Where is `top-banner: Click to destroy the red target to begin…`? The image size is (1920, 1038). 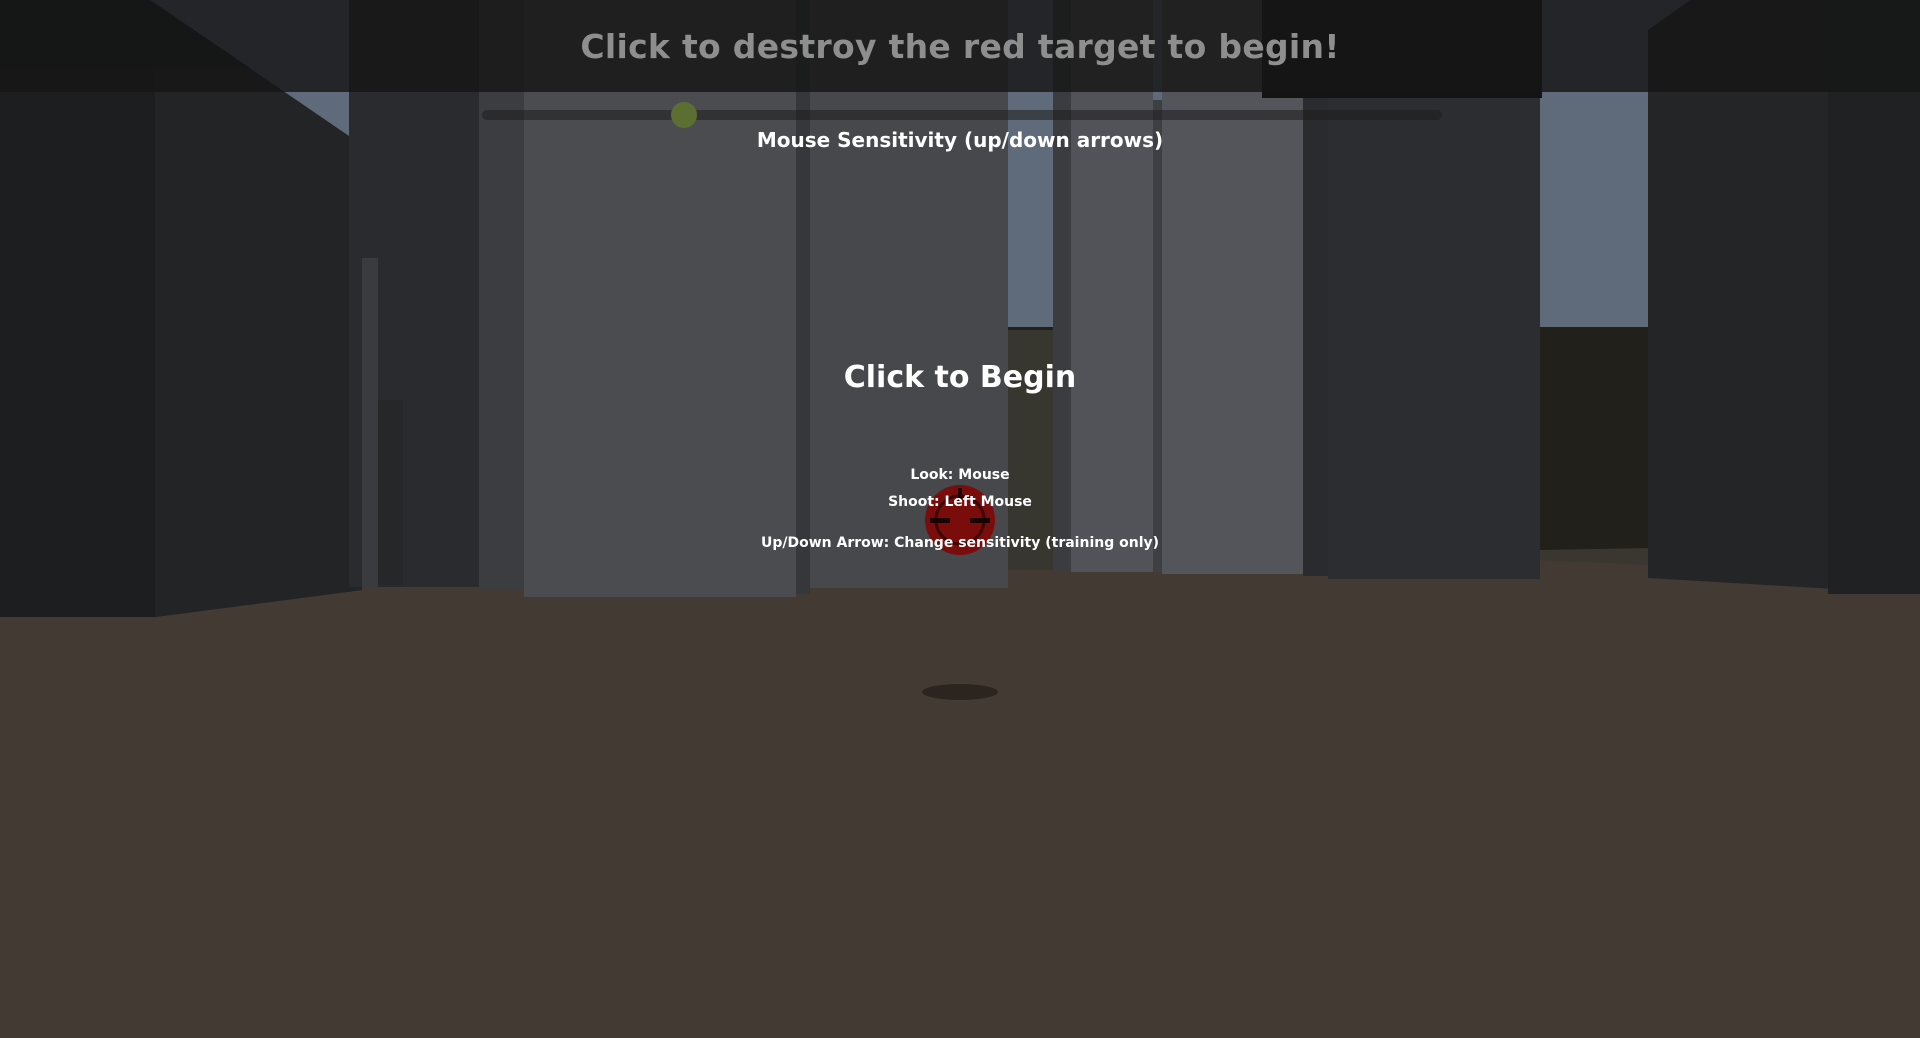
top-banner: Click to destroy the red target to begin… is located at coordinates (960, 46).